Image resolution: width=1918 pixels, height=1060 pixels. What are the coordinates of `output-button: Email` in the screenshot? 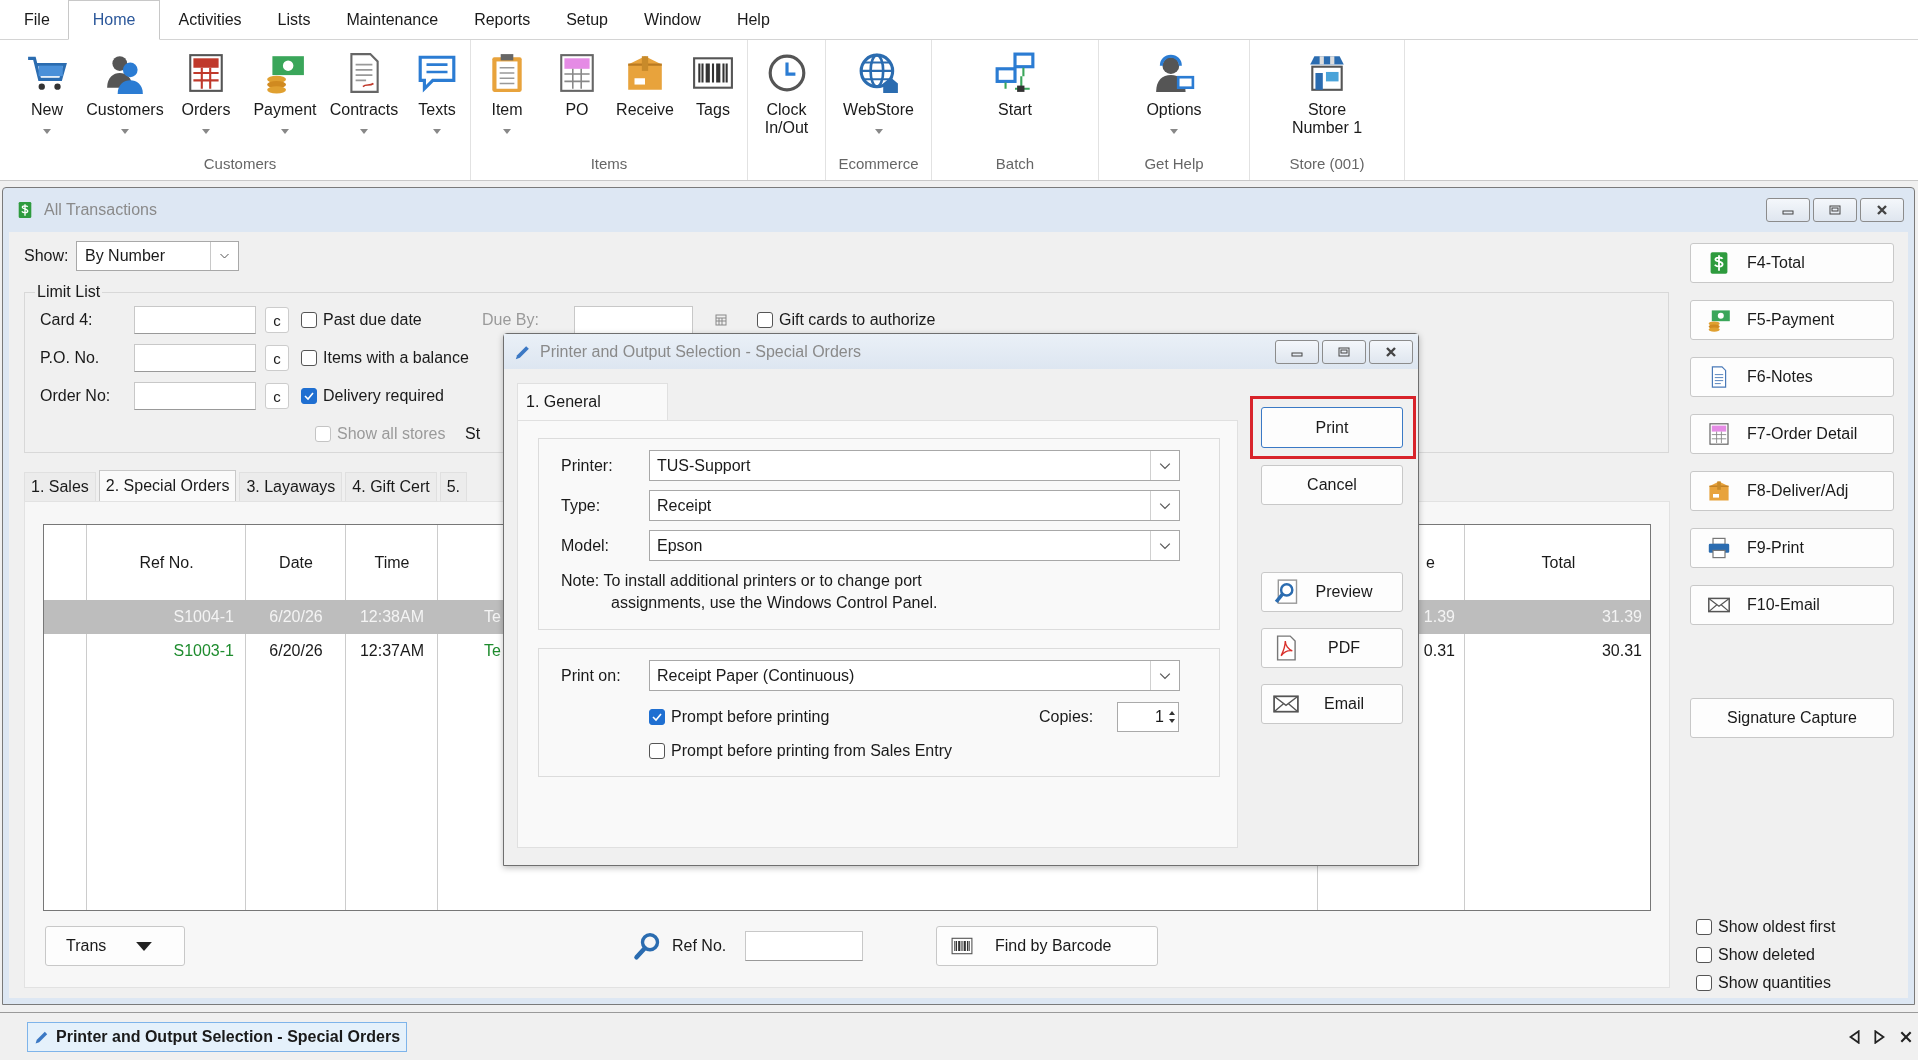 It's located at (1332, 704).